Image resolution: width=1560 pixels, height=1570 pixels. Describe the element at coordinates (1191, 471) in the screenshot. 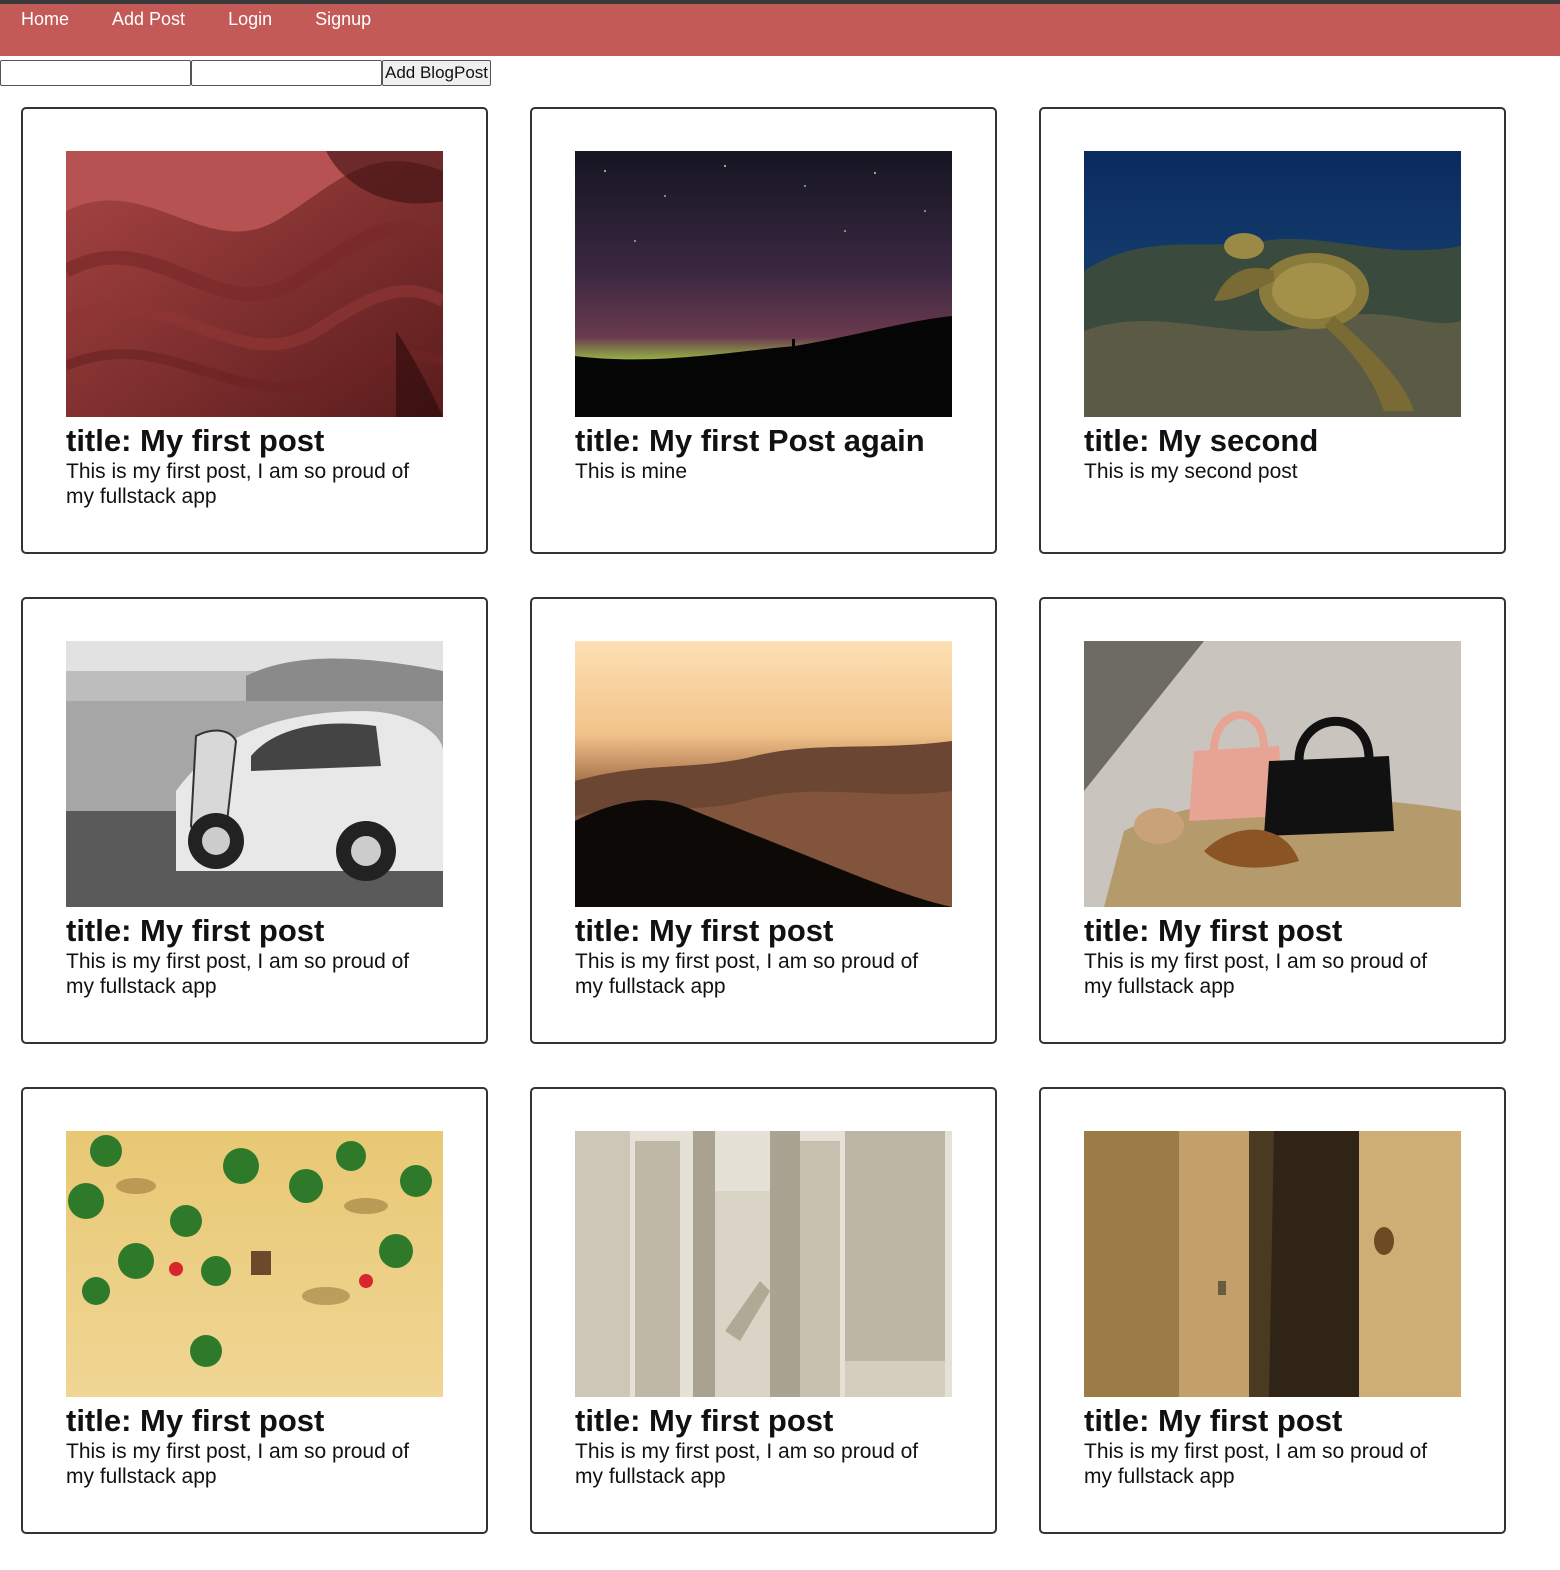

I see `post-body: This is my second post` at that location.